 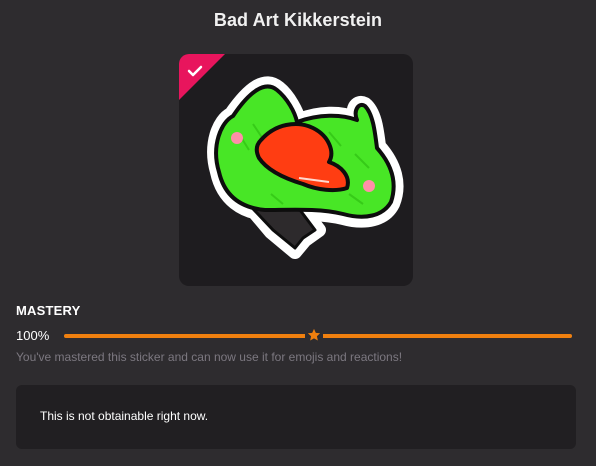 I want to click on star-icon, so click(x=314, y=336).